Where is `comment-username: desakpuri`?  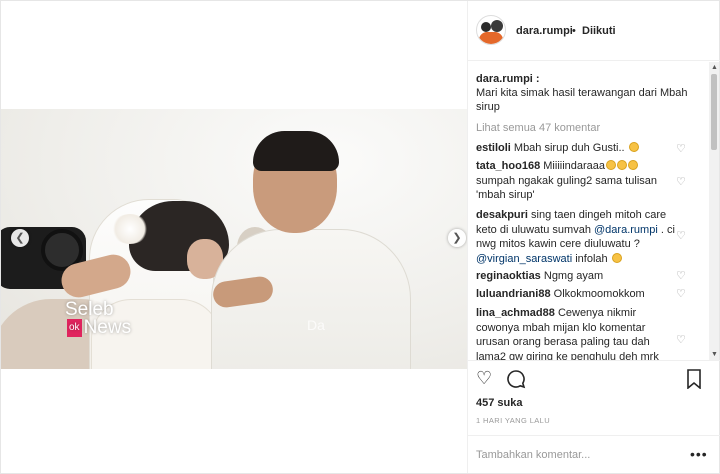
comment-username: desakpuri is located at coordinates (502, 215).